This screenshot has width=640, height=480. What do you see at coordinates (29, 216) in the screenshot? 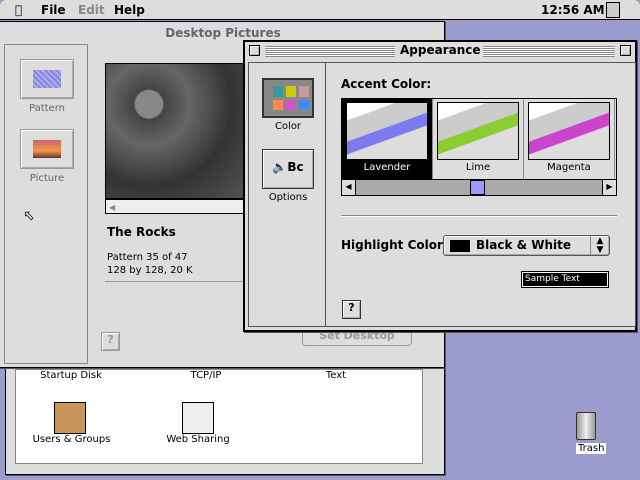
I see `mouse-cursor-icon: ⬁` at bounding box center [29, 216].